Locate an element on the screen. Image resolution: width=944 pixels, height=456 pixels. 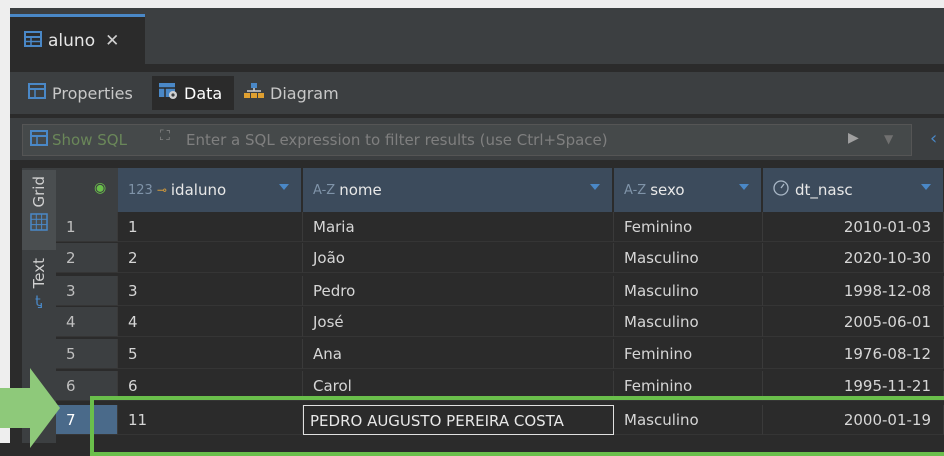
table-row: 5 5 Ana Feminino 1976-08-12 is located at coordinates (500, 354).